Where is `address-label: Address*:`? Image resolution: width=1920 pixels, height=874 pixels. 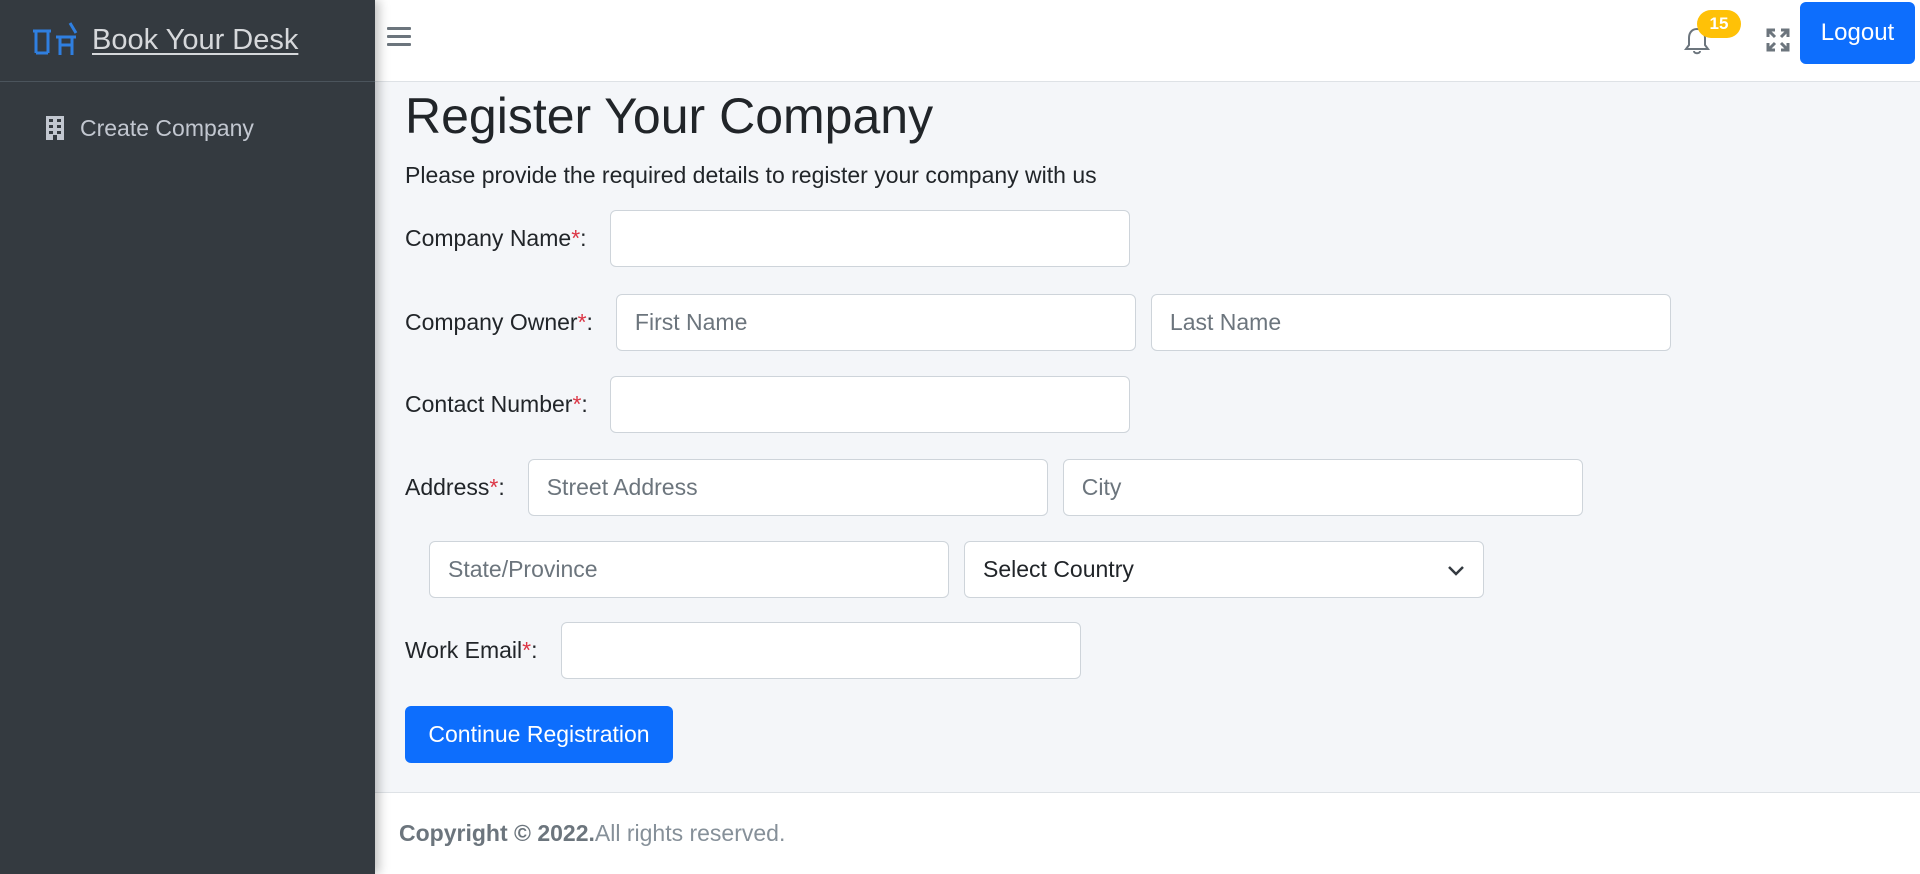
address-label: Address*: is located at coordinates (455, 487).